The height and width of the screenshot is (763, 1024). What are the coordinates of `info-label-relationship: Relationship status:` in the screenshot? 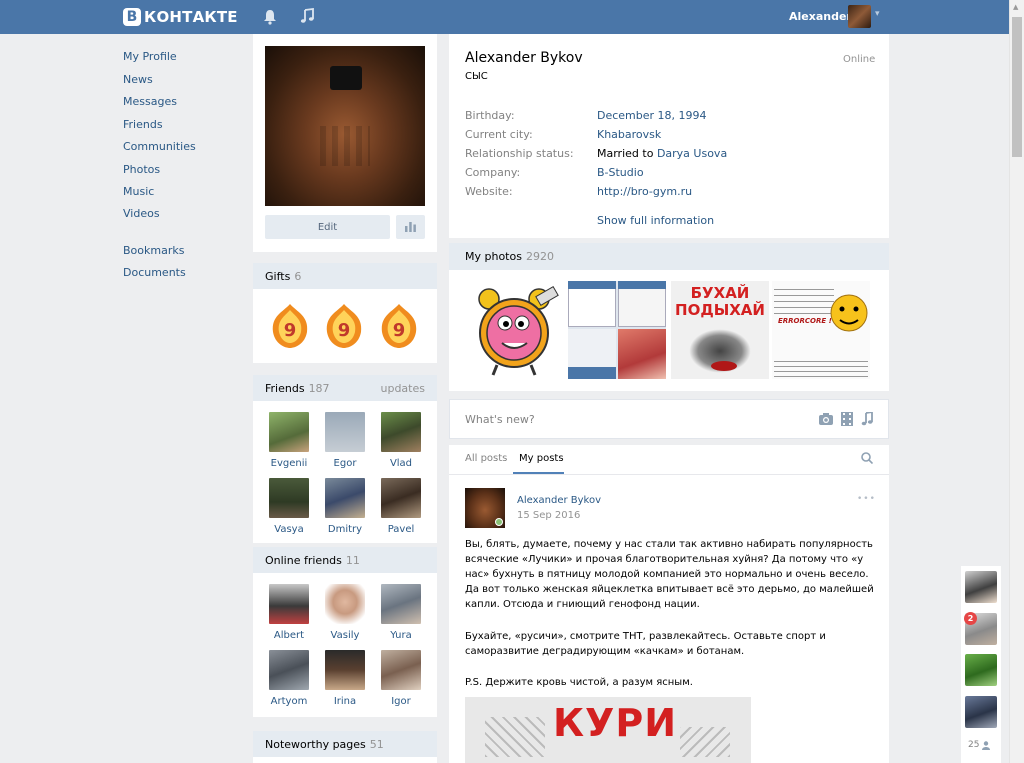 It's located at (519, 153).